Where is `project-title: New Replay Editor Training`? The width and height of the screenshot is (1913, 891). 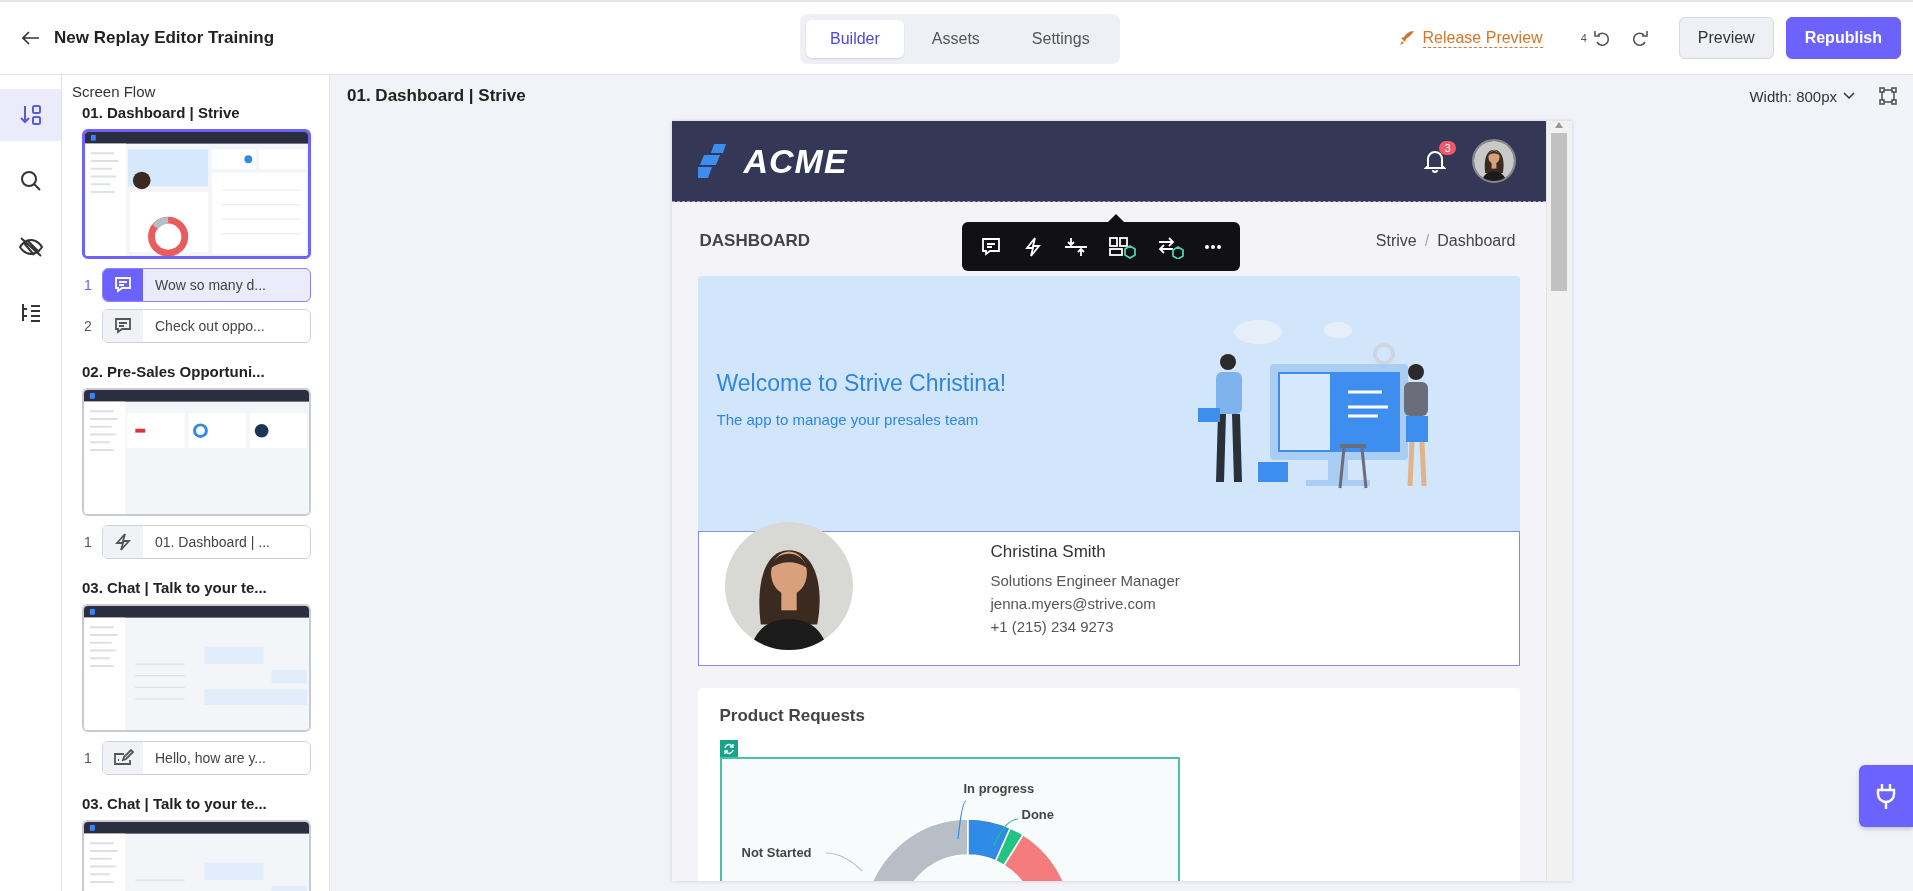
project-title: New Replay Editor Training is located at coordinates (164, 38).